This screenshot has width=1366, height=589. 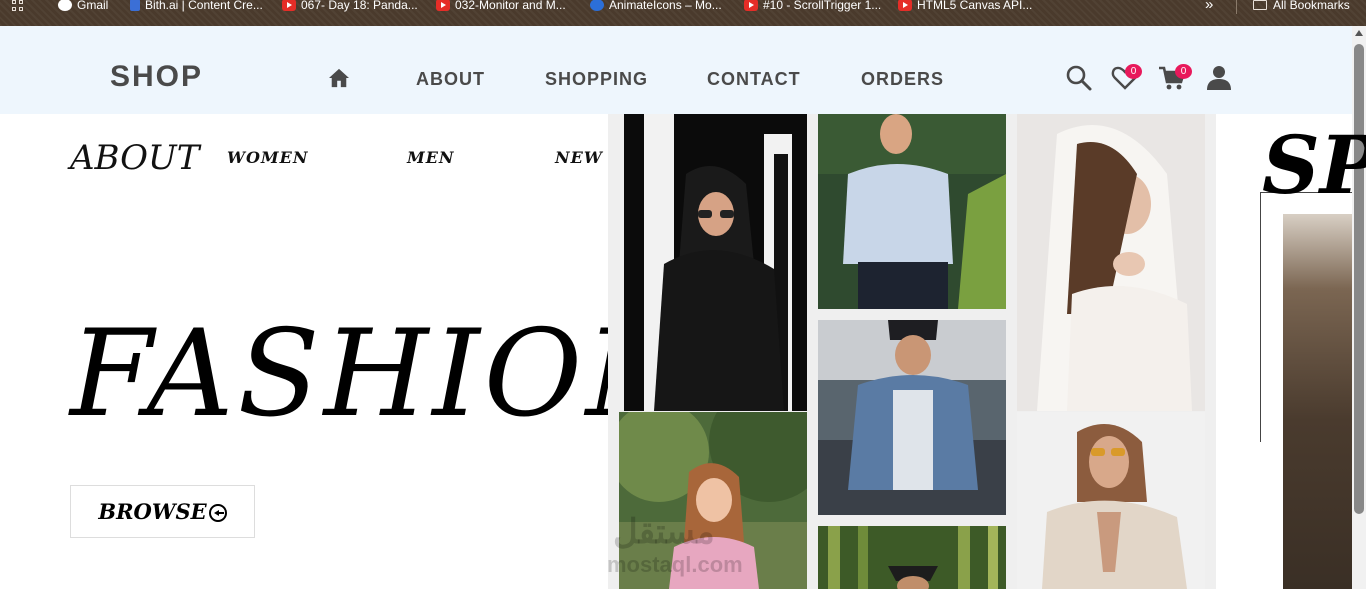 I want to click on nav-link-contact: CONTACT, so click(x=754, y=79).